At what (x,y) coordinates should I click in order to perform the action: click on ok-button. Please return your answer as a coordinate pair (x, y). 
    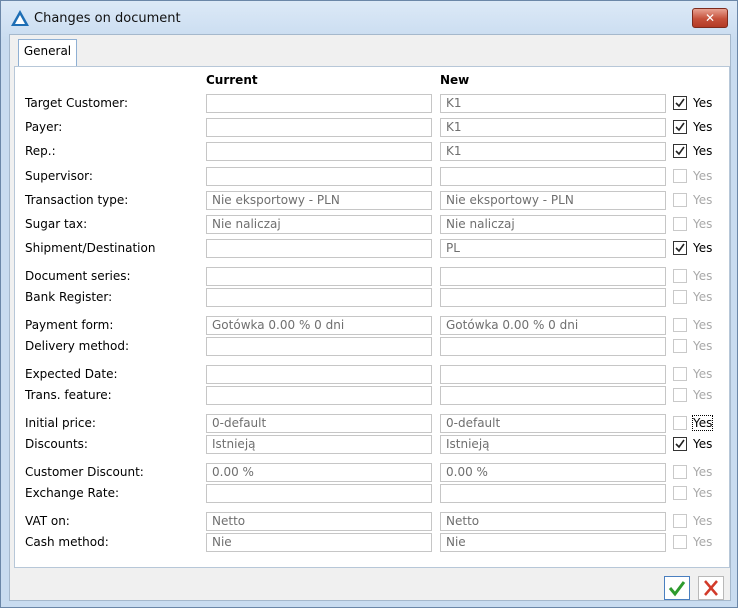
    Looking at the image, I should click on (677, 588).